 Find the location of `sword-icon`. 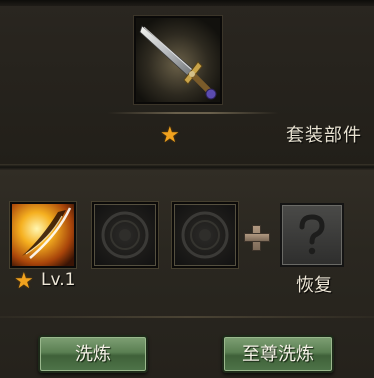

sword-icon is located at coordinates (178, 60).